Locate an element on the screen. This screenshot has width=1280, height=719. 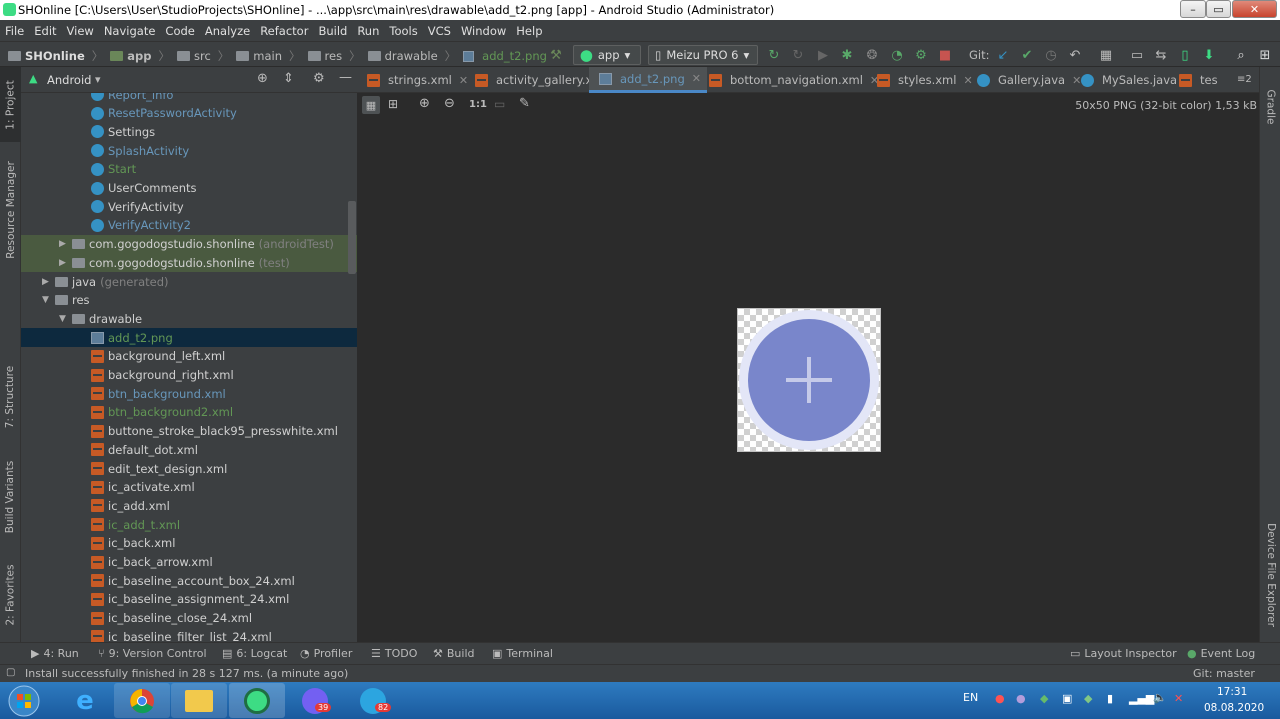
git-rollback-icon: ↶ is located at coordinates (1075, 55).